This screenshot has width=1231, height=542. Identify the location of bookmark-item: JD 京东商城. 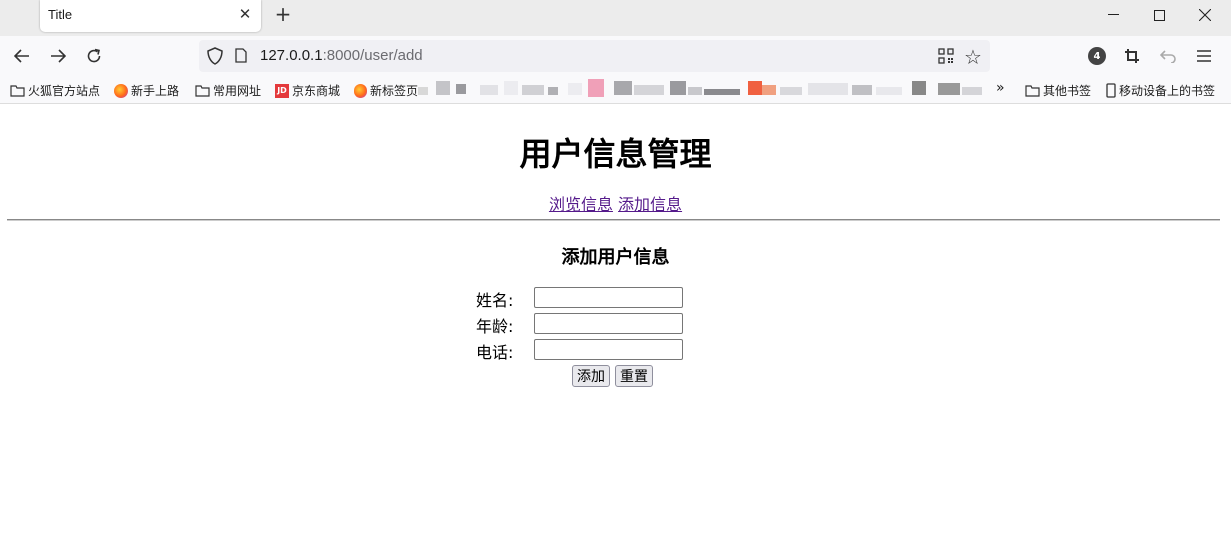
(307, 90).